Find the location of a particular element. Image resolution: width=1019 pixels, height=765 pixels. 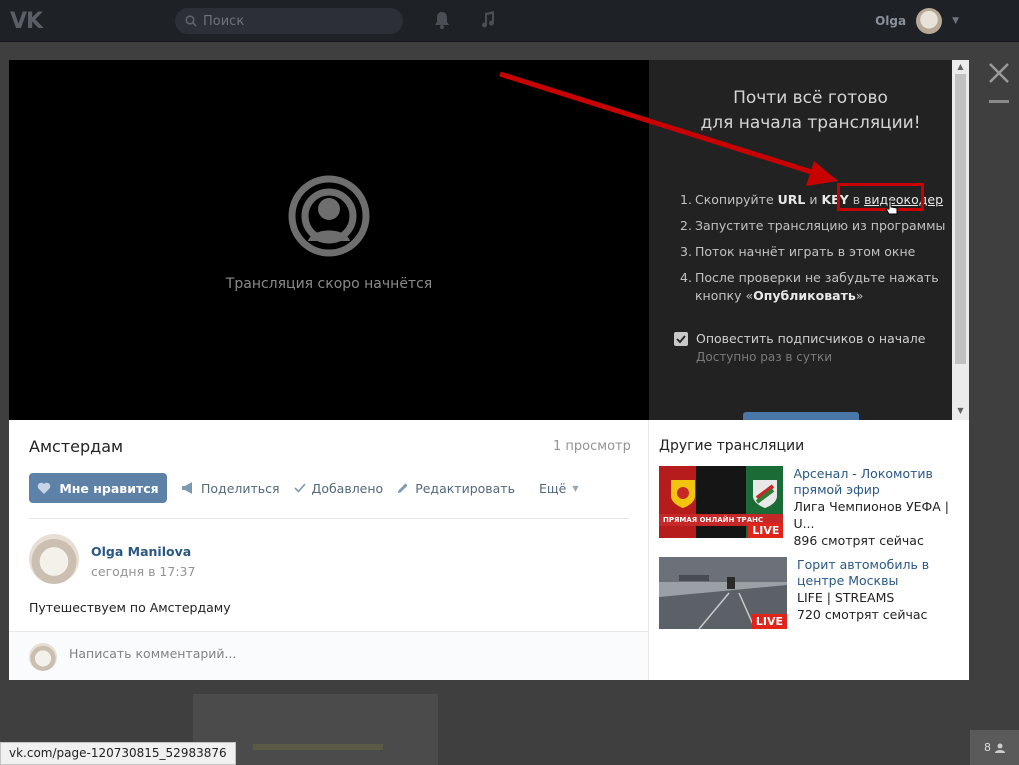

browser-status-url: vk.com/page-120730815_52983876 is located at coordinates (118, 753).